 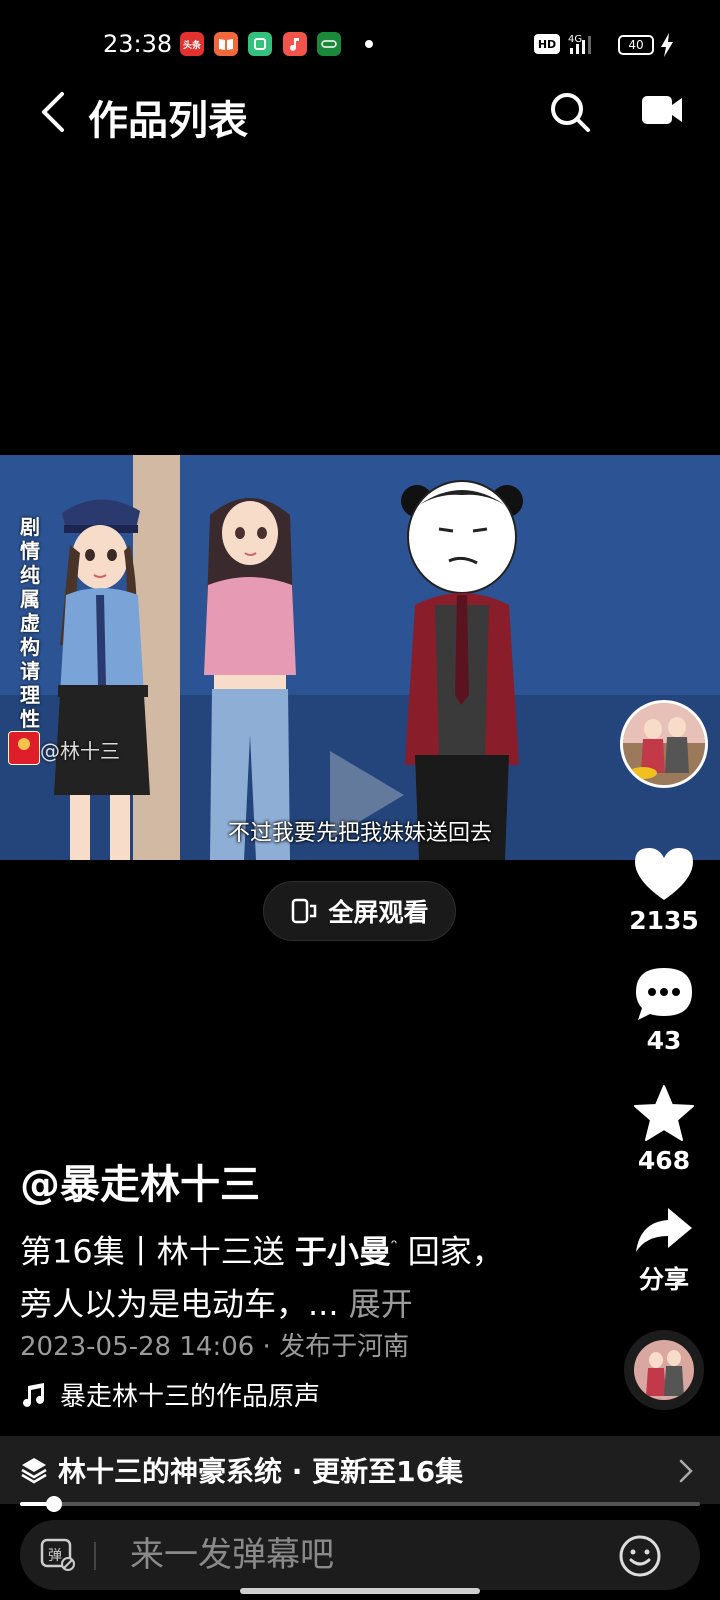 What do you see at coordinates (667, 45) in the screenshot?
I see `charging-icon` at bounding box center [667, 45].